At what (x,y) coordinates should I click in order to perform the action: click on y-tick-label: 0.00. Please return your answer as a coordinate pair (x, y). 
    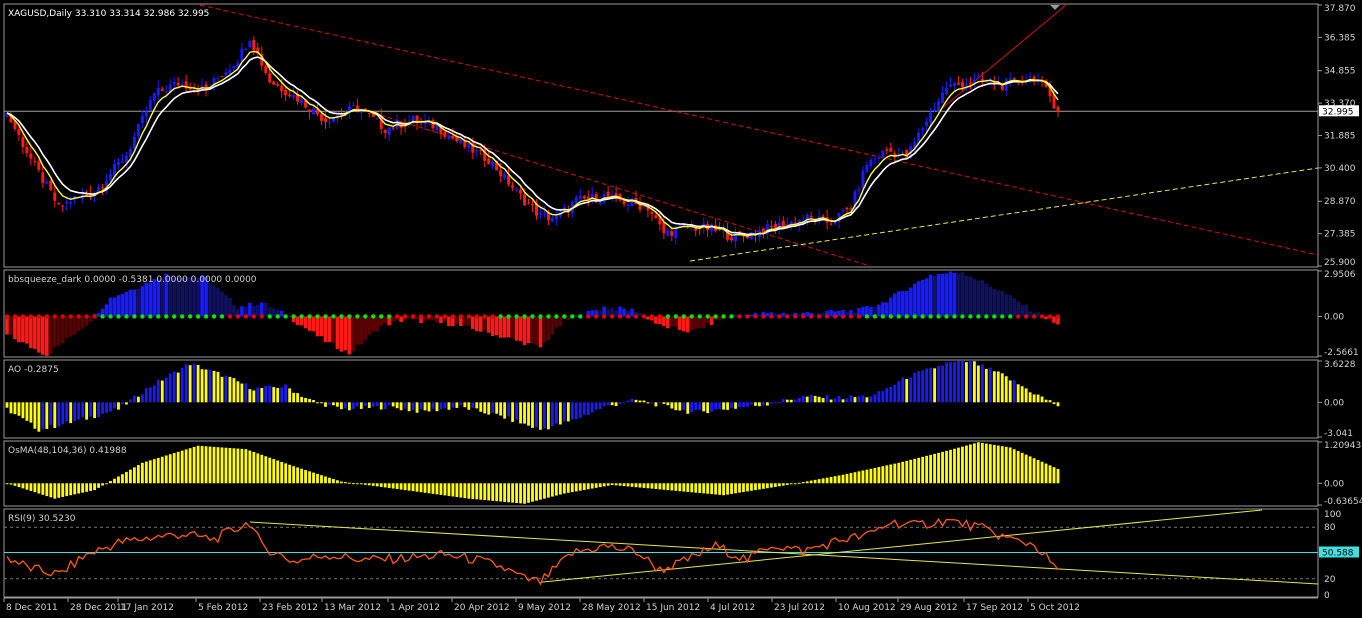
    Looking at the image, I should click on (1334, 484).